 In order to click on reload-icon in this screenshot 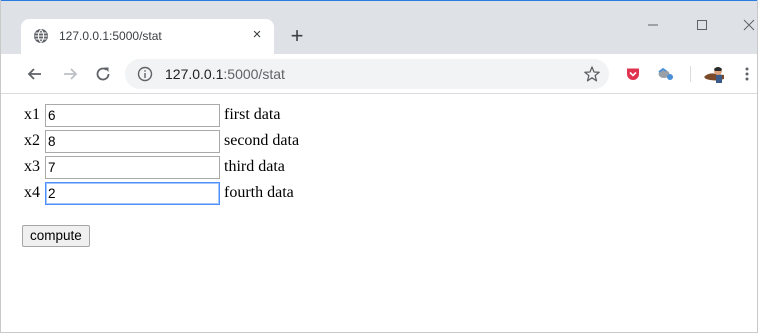, I will do `click(103, 74)`.